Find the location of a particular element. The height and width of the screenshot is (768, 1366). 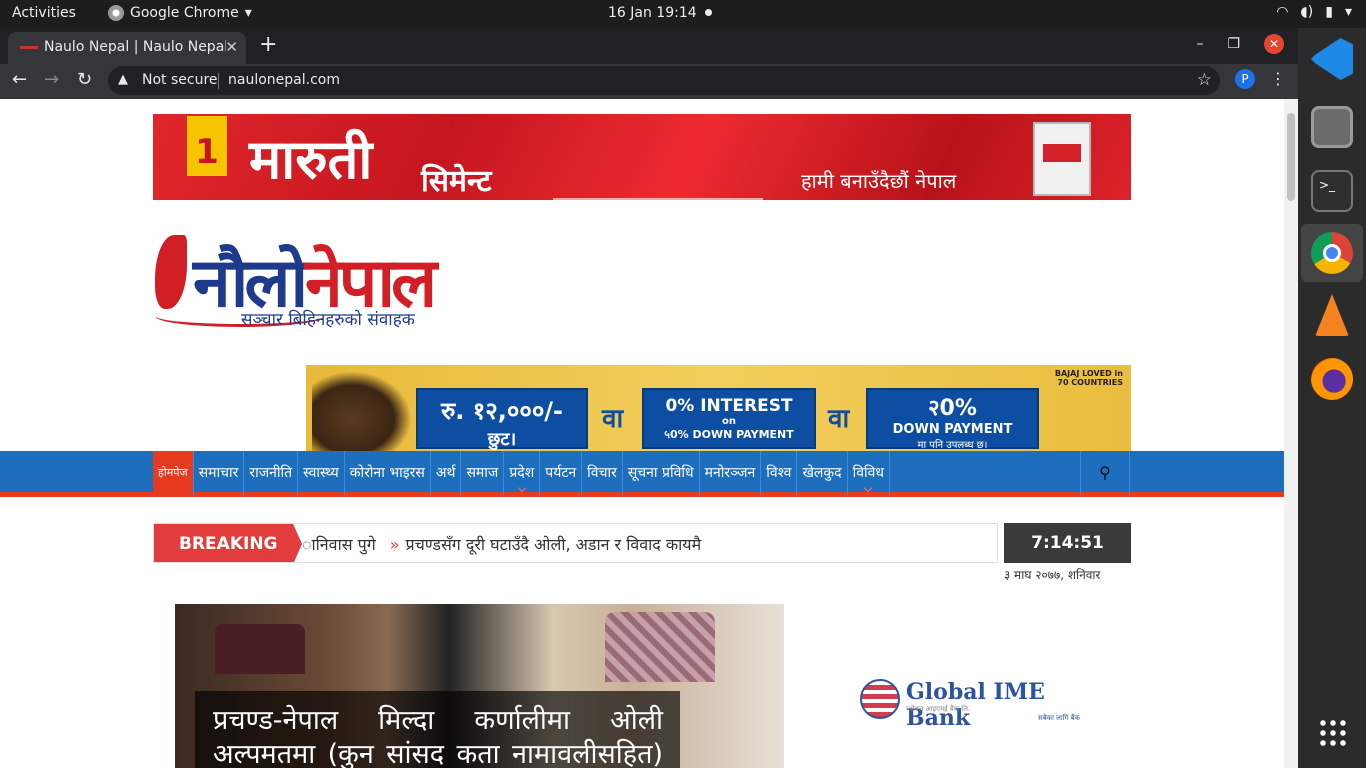

wifi-icon: ◠ is located at coordinates (1282, 12).